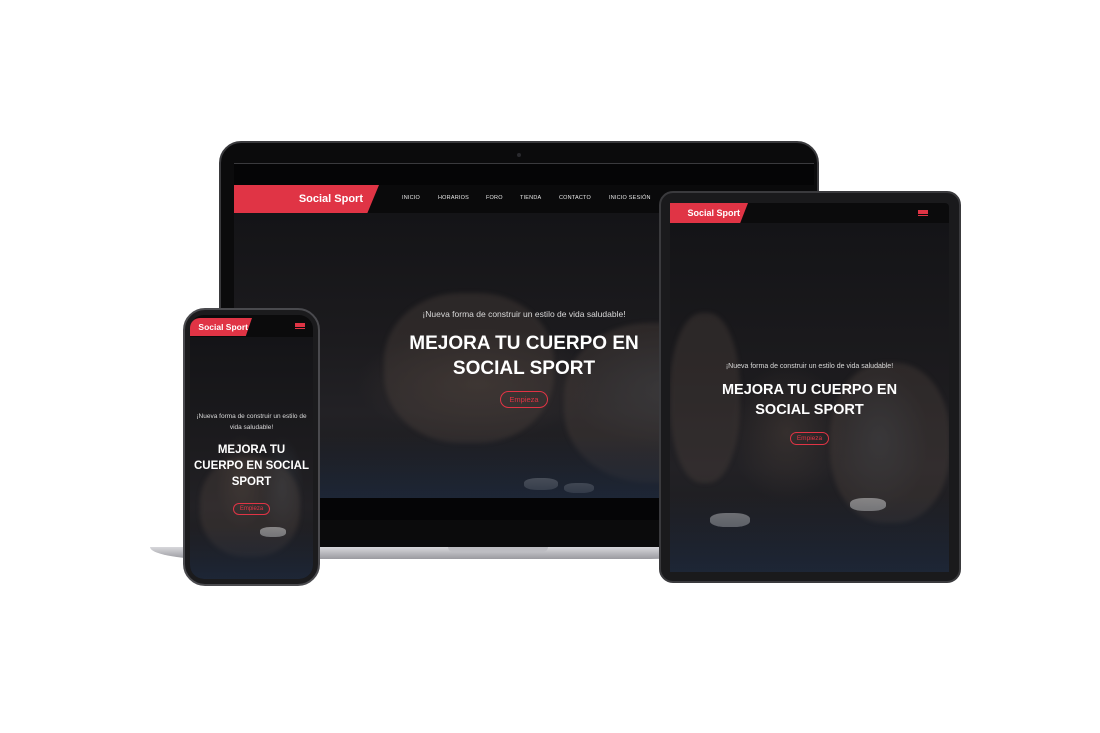 The width and height of the screenshot is (1100, 733). I want to click on camera-icon, so click(519, 155).